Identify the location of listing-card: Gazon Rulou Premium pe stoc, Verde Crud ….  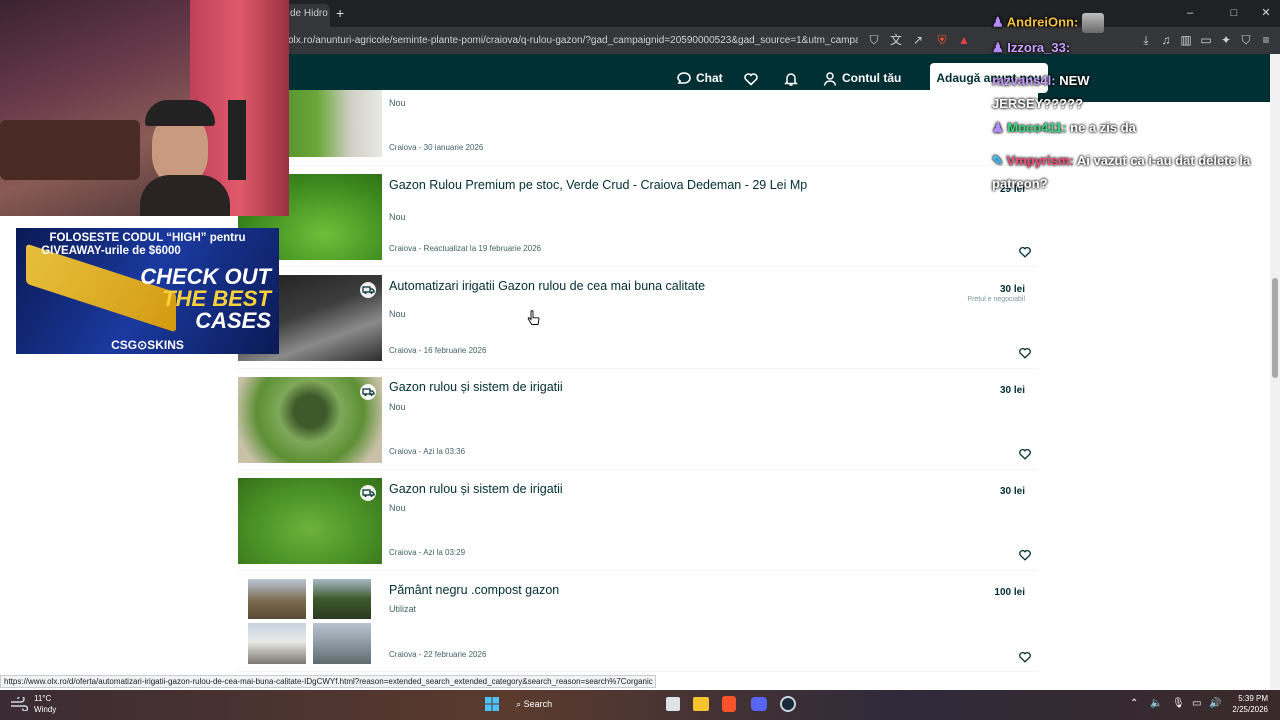
(638, 216).